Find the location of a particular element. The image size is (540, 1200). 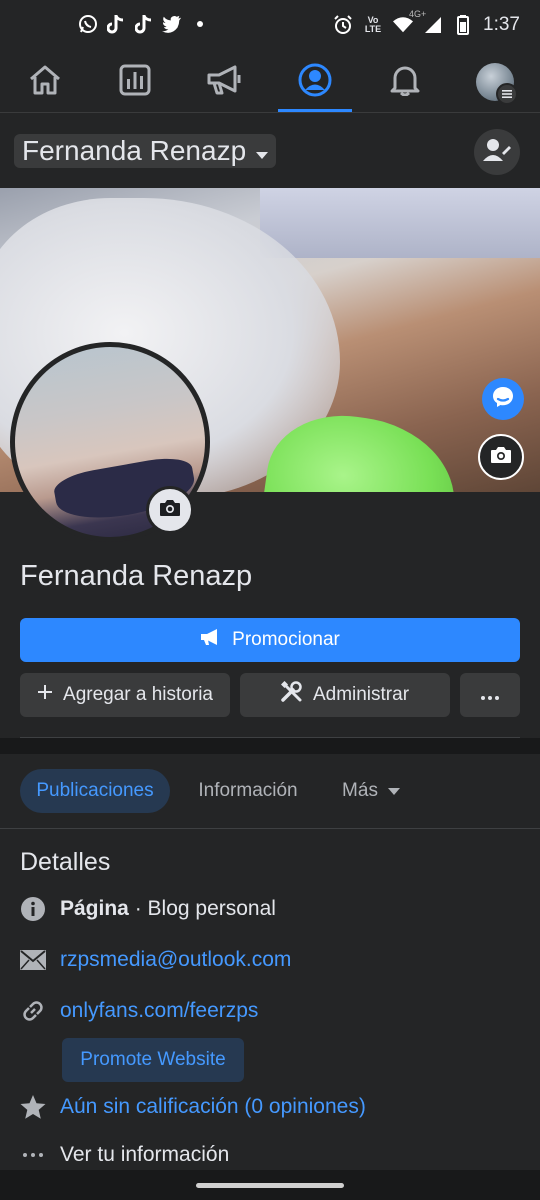

promote-website-label: Promote Website is located at coordinates (153, 1059).